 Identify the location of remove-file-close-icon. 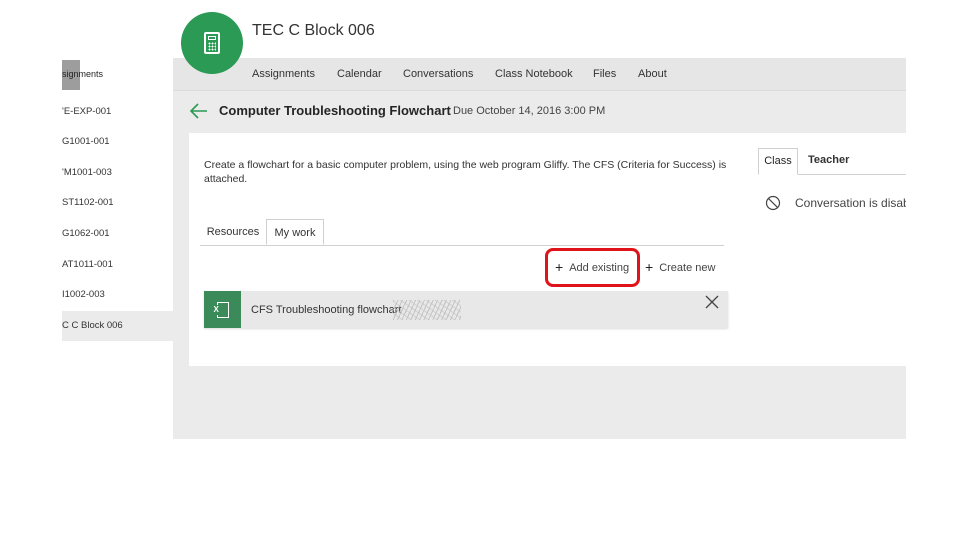
(712, 302).